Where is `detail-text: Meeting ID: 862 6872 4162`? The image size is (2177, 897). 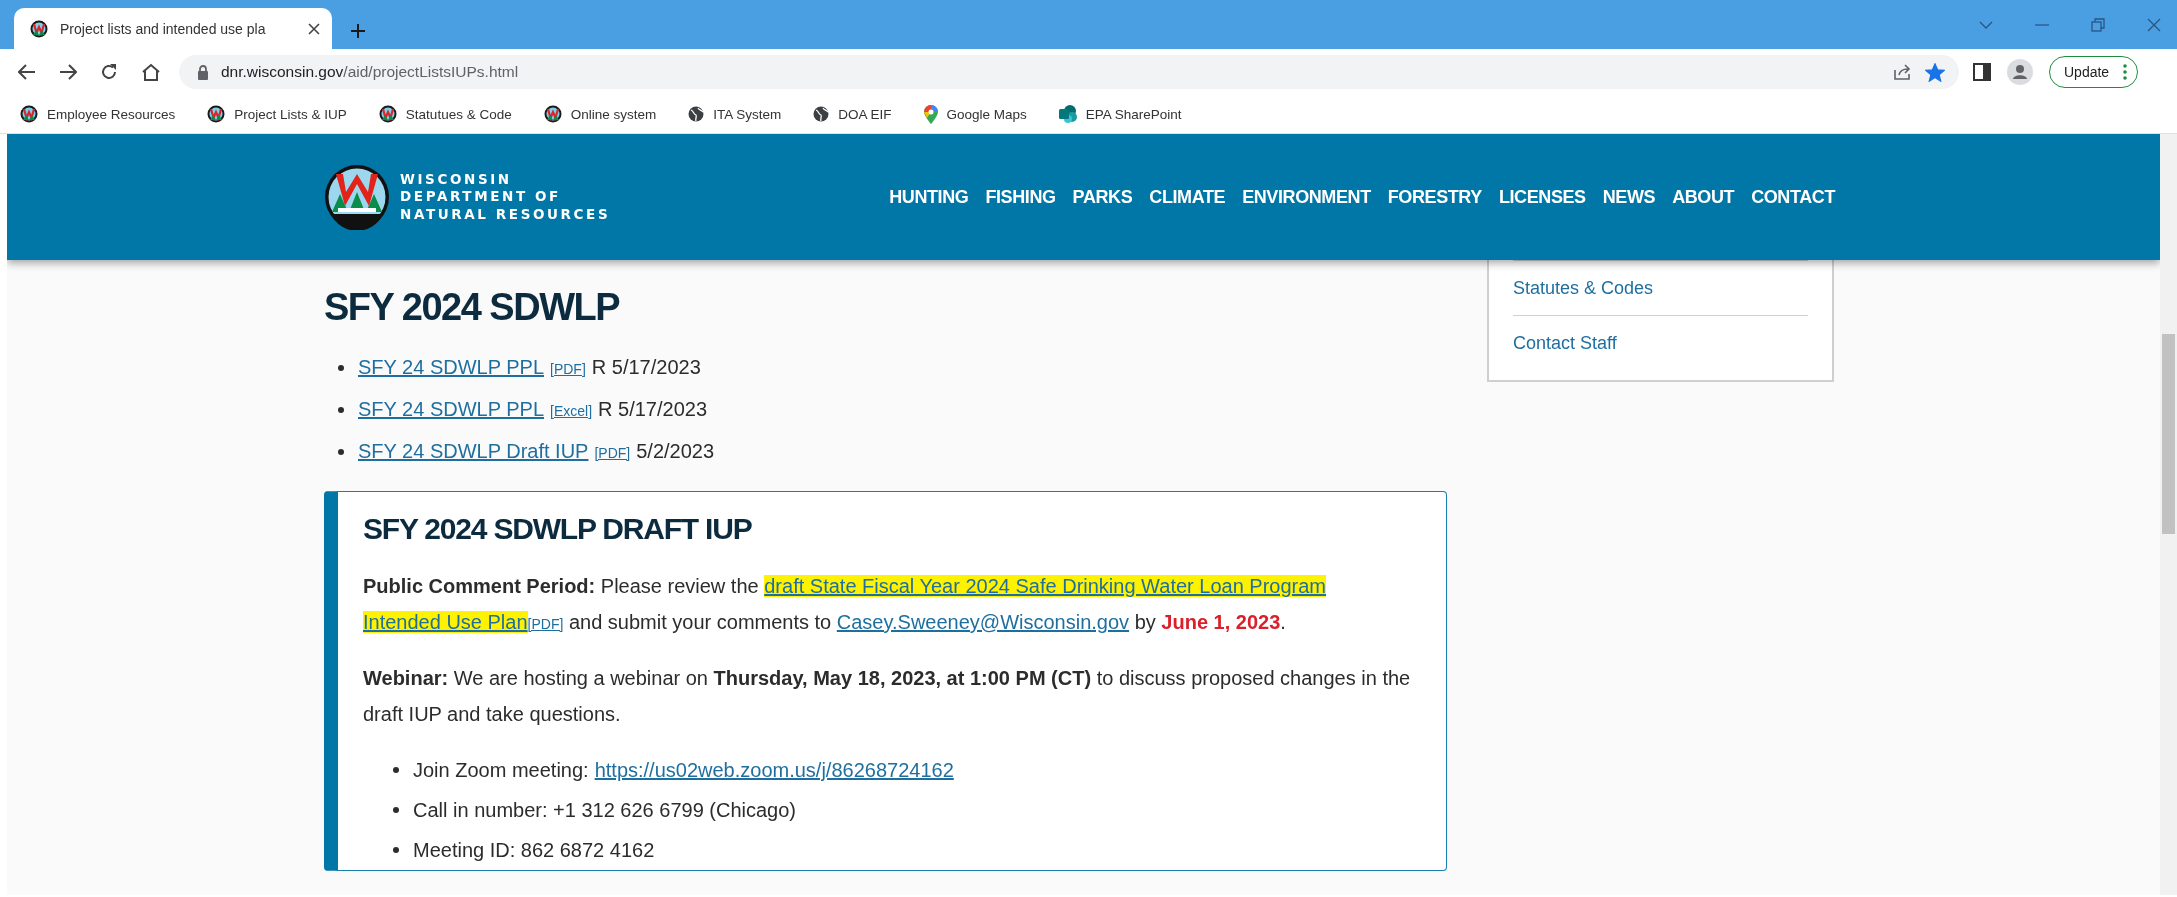
detail-text: Meeting ID: 862 6872 4162 is located at coordinates (534, 850).